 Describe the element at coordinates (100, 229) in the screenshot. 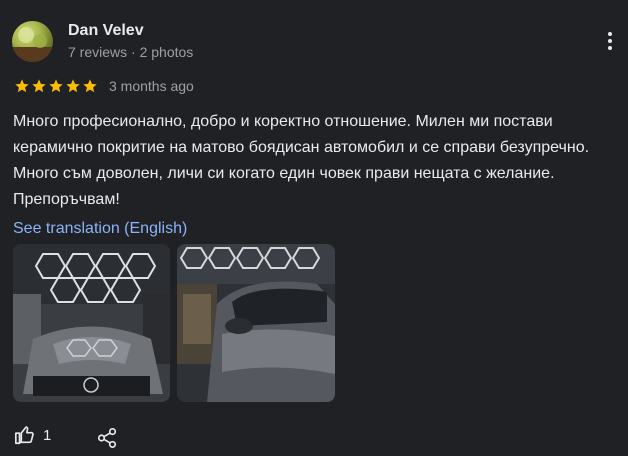

I see `see-translation-link: See translation (English)` at that location.